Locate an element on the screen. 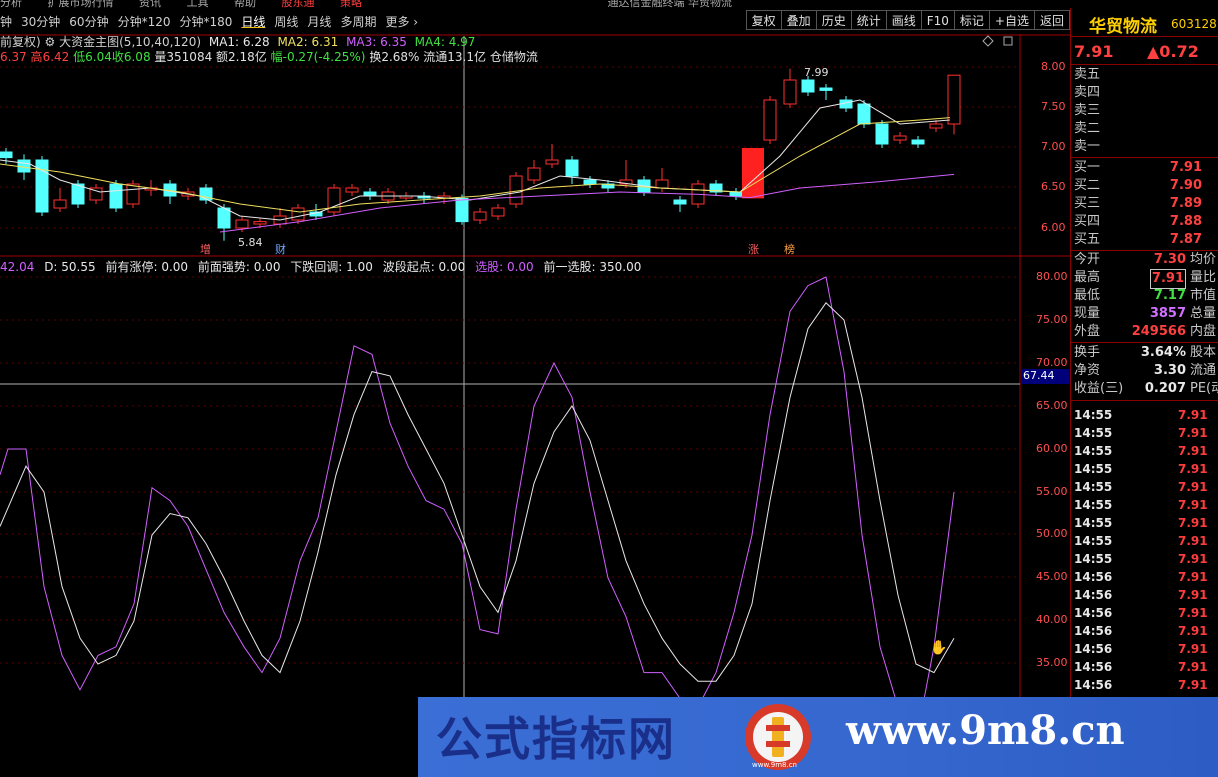  window-title: 通达信金融终端 华贸物流 is located at coordinates (670, 4).